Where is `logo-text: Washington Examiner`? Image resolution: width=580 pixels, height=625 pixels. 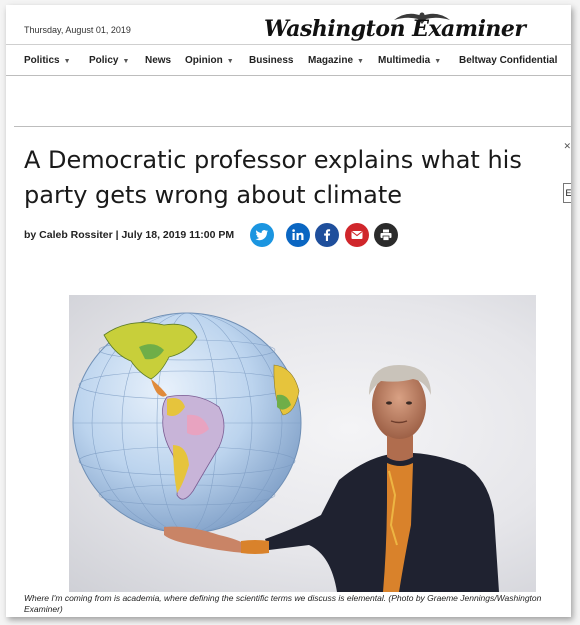 logo-text: Washington Examiner is located at coordinates (395, 29).